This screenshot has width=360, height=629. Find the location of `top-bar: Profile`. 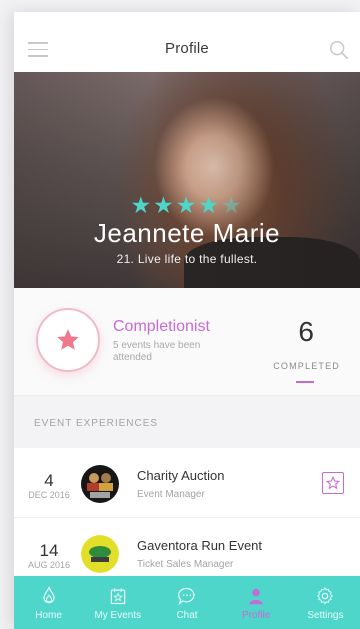

top-bar: Profile is located at coordinates (187, 42).